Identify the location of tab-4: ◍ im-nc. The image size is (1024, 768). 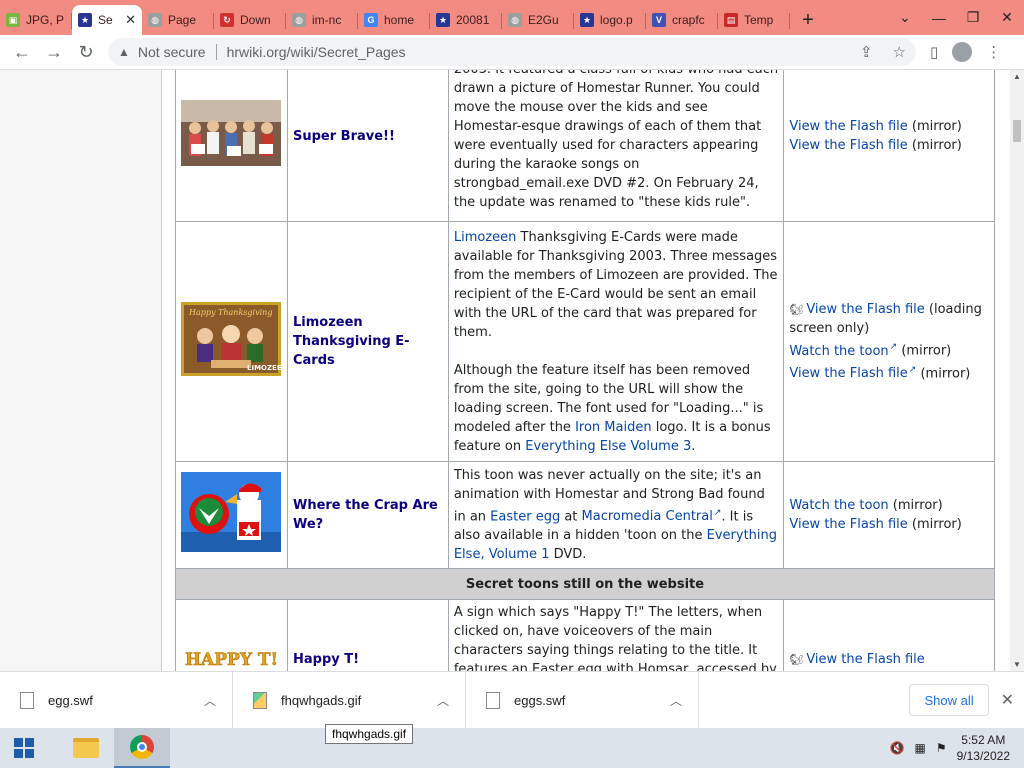
(322, 20).